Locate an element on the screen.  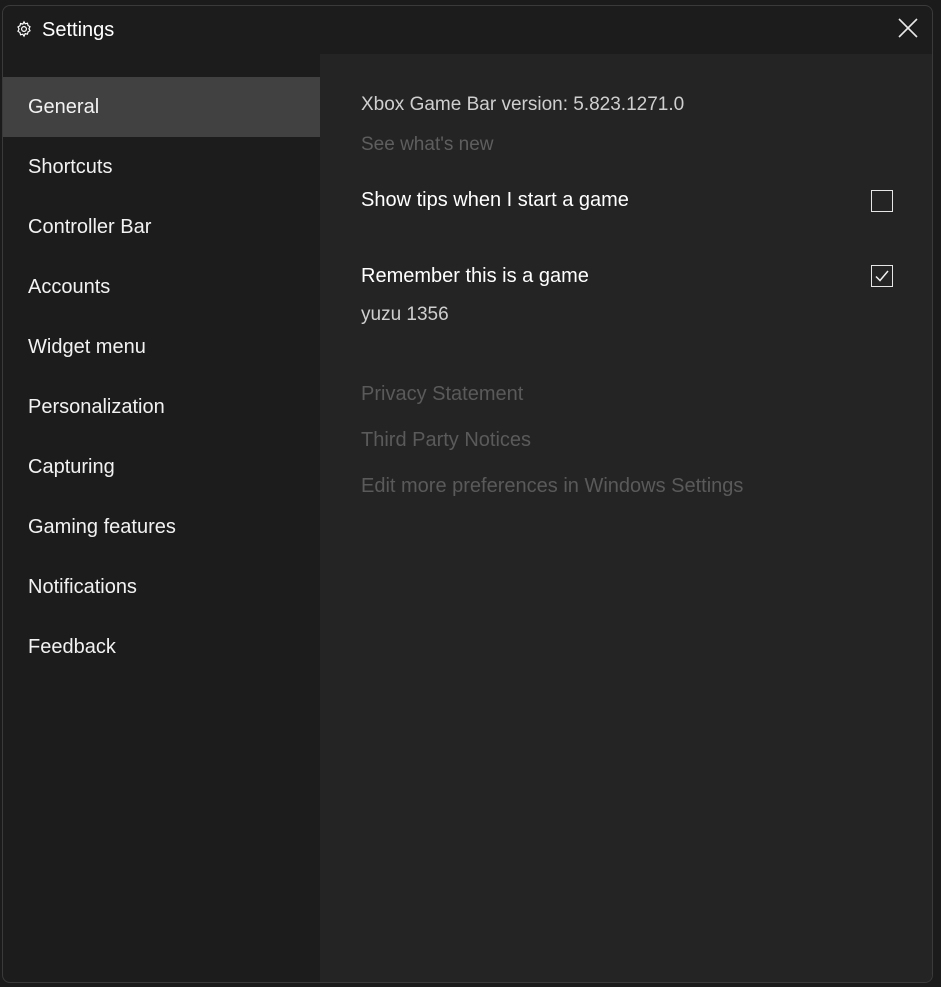
show-tips-label: Show tips when I start a game is located at coordinates (495, 200).